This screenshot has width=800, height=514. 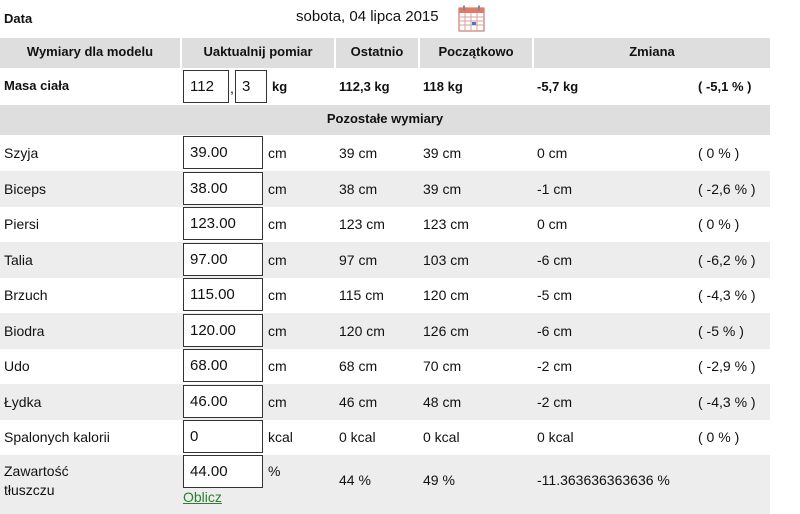 I want to click on measure-input: 120.00, so click(x=223, y=330).